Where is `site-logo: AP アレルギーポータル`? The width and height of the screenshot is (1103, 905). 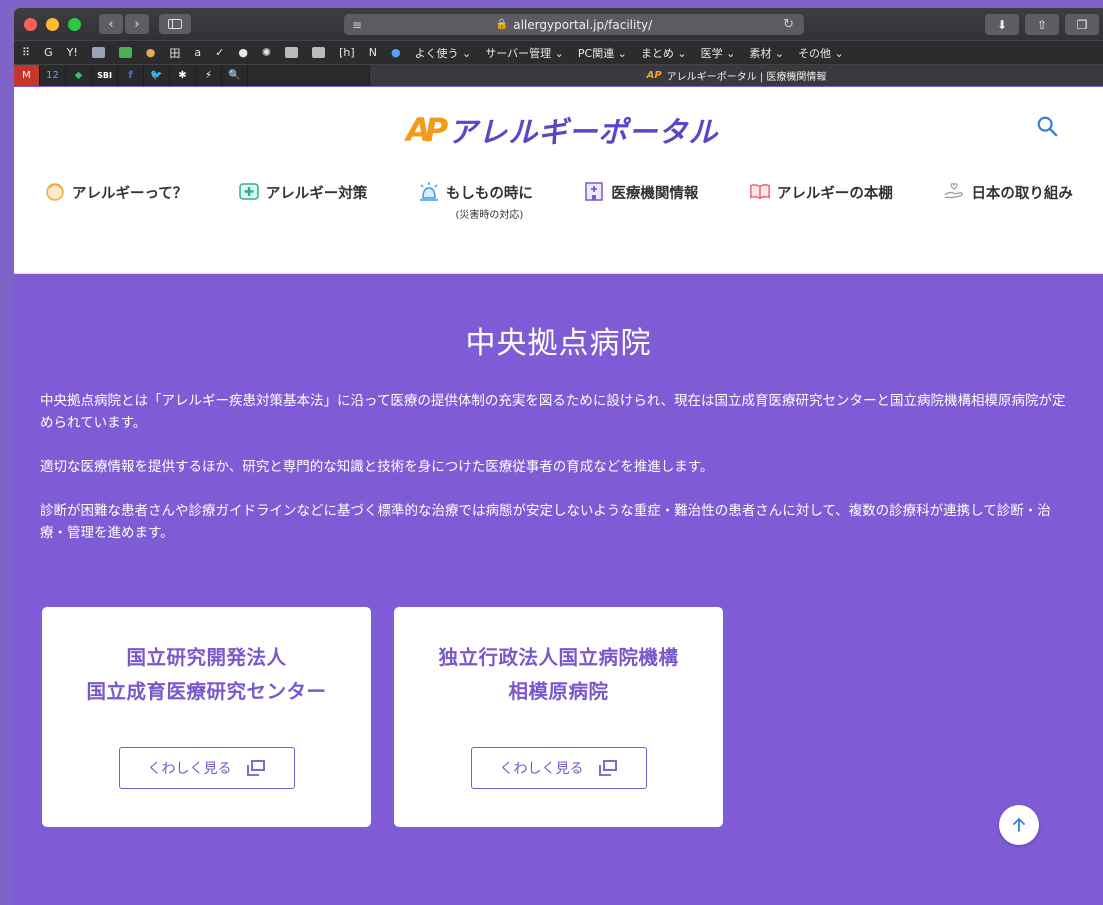 site-logo: AP アレルギーポータル is located at coordinates (562, 130).